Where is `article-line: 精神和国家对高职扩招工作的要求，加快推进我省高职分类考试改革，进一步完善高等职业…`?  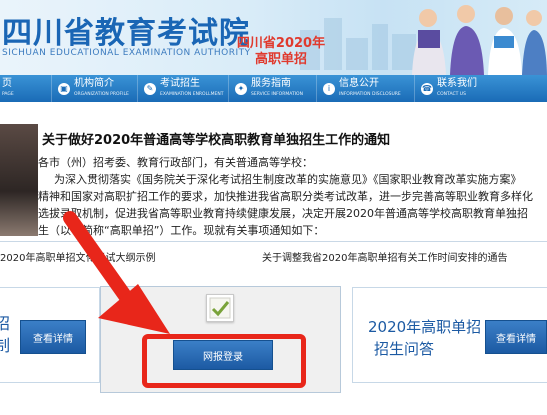
article-line: 精神和国家对高职扩招工作的要求，加快推进我省高职分类考试改革，进一步完善高等职业… is located at coordinates (285, 196).